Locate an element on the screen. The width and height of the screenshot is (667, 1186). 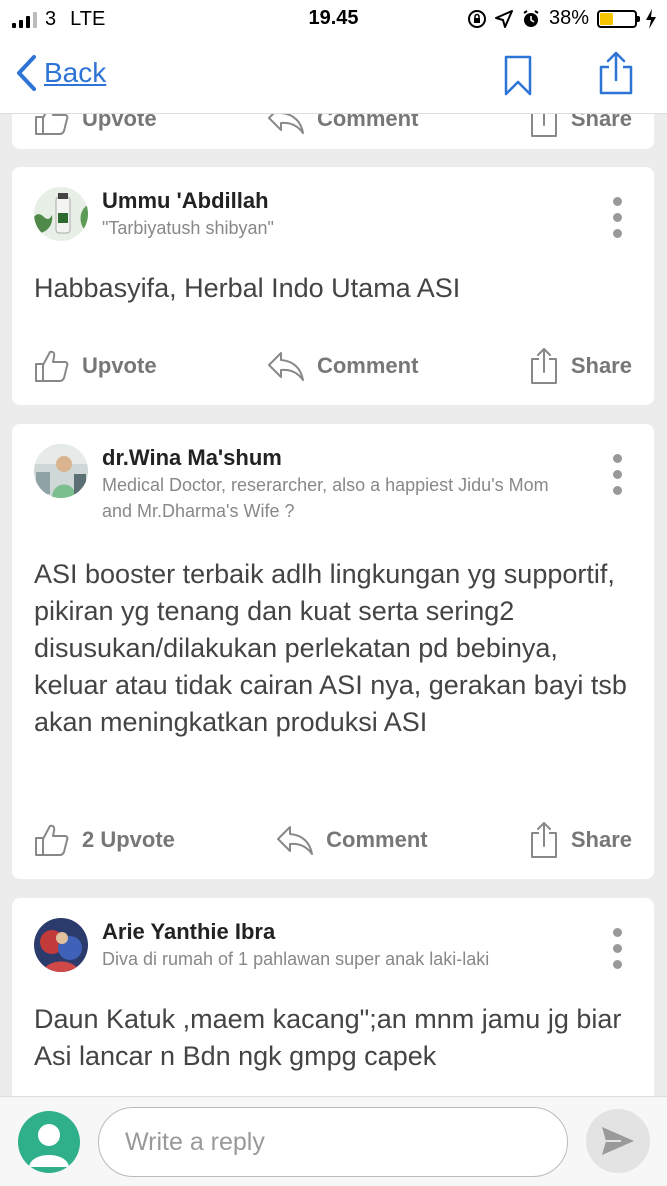
bookmark-button is located at coordinates (518, 78).